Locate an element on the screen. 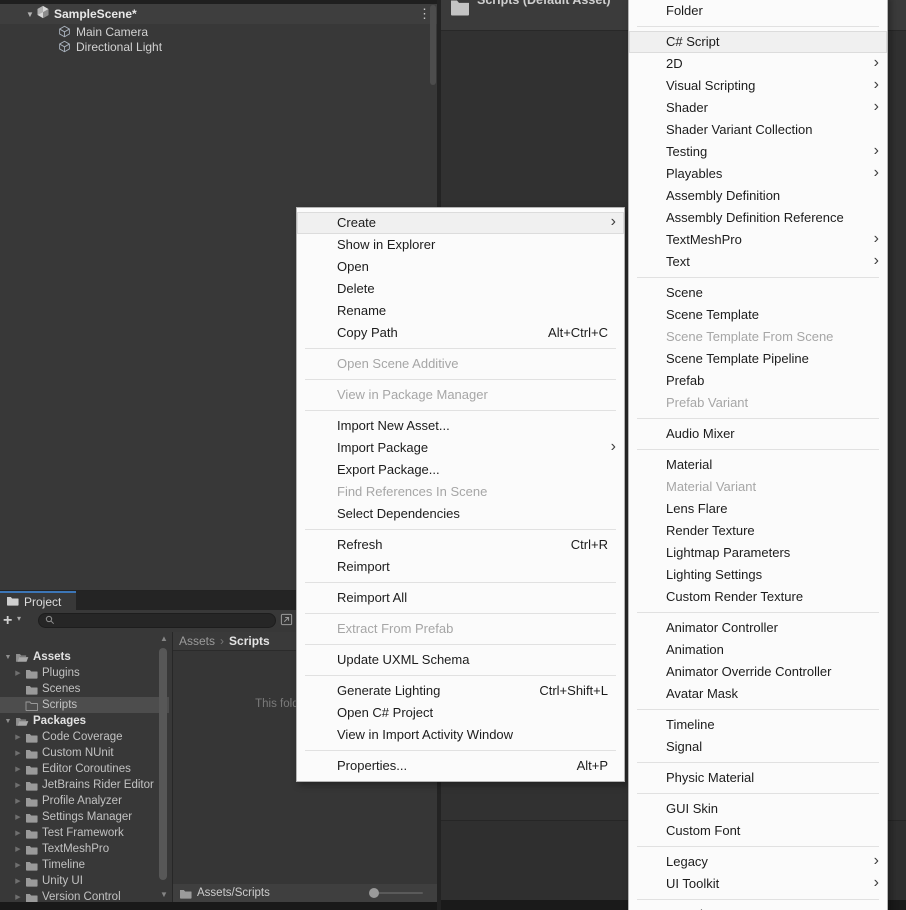  breadcrumb-assets: Assets is located at coordinates (197, 641).